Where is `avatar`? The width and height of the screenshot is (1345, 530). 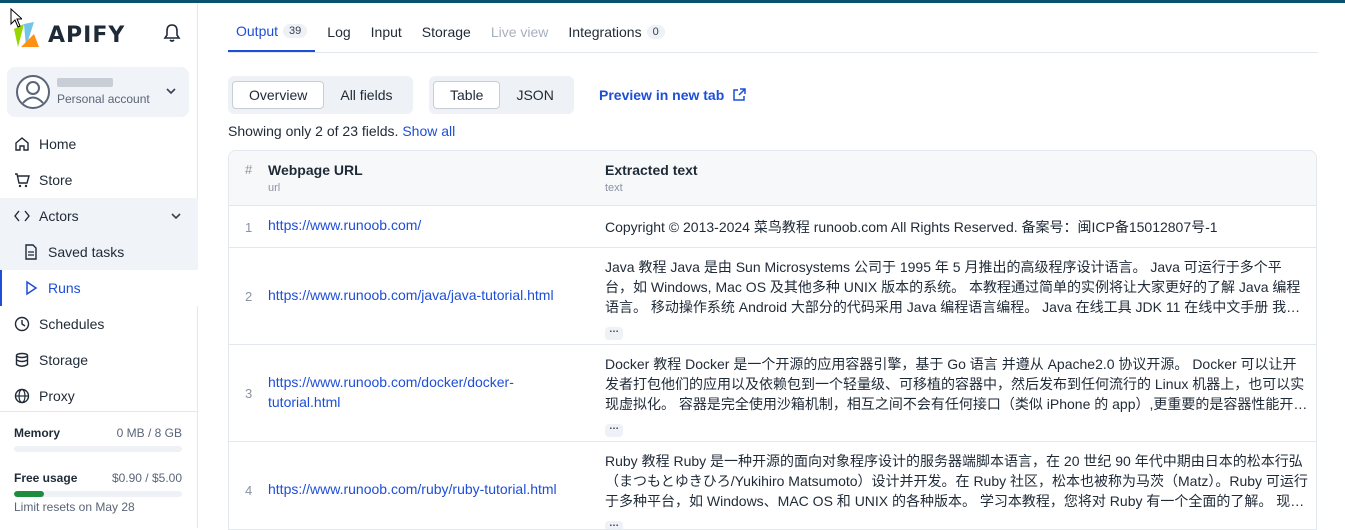
avatar is located at coordinates (33, 92).